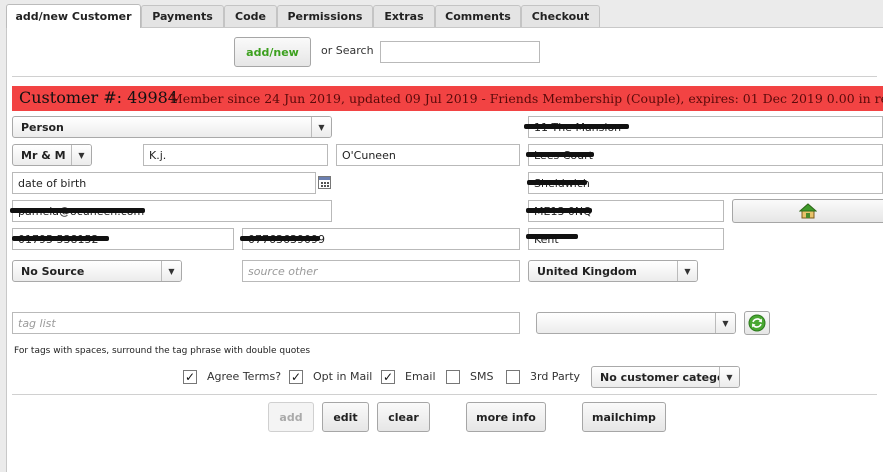  I want to click on third-party-label: 3rd Party, so click(555, 376).